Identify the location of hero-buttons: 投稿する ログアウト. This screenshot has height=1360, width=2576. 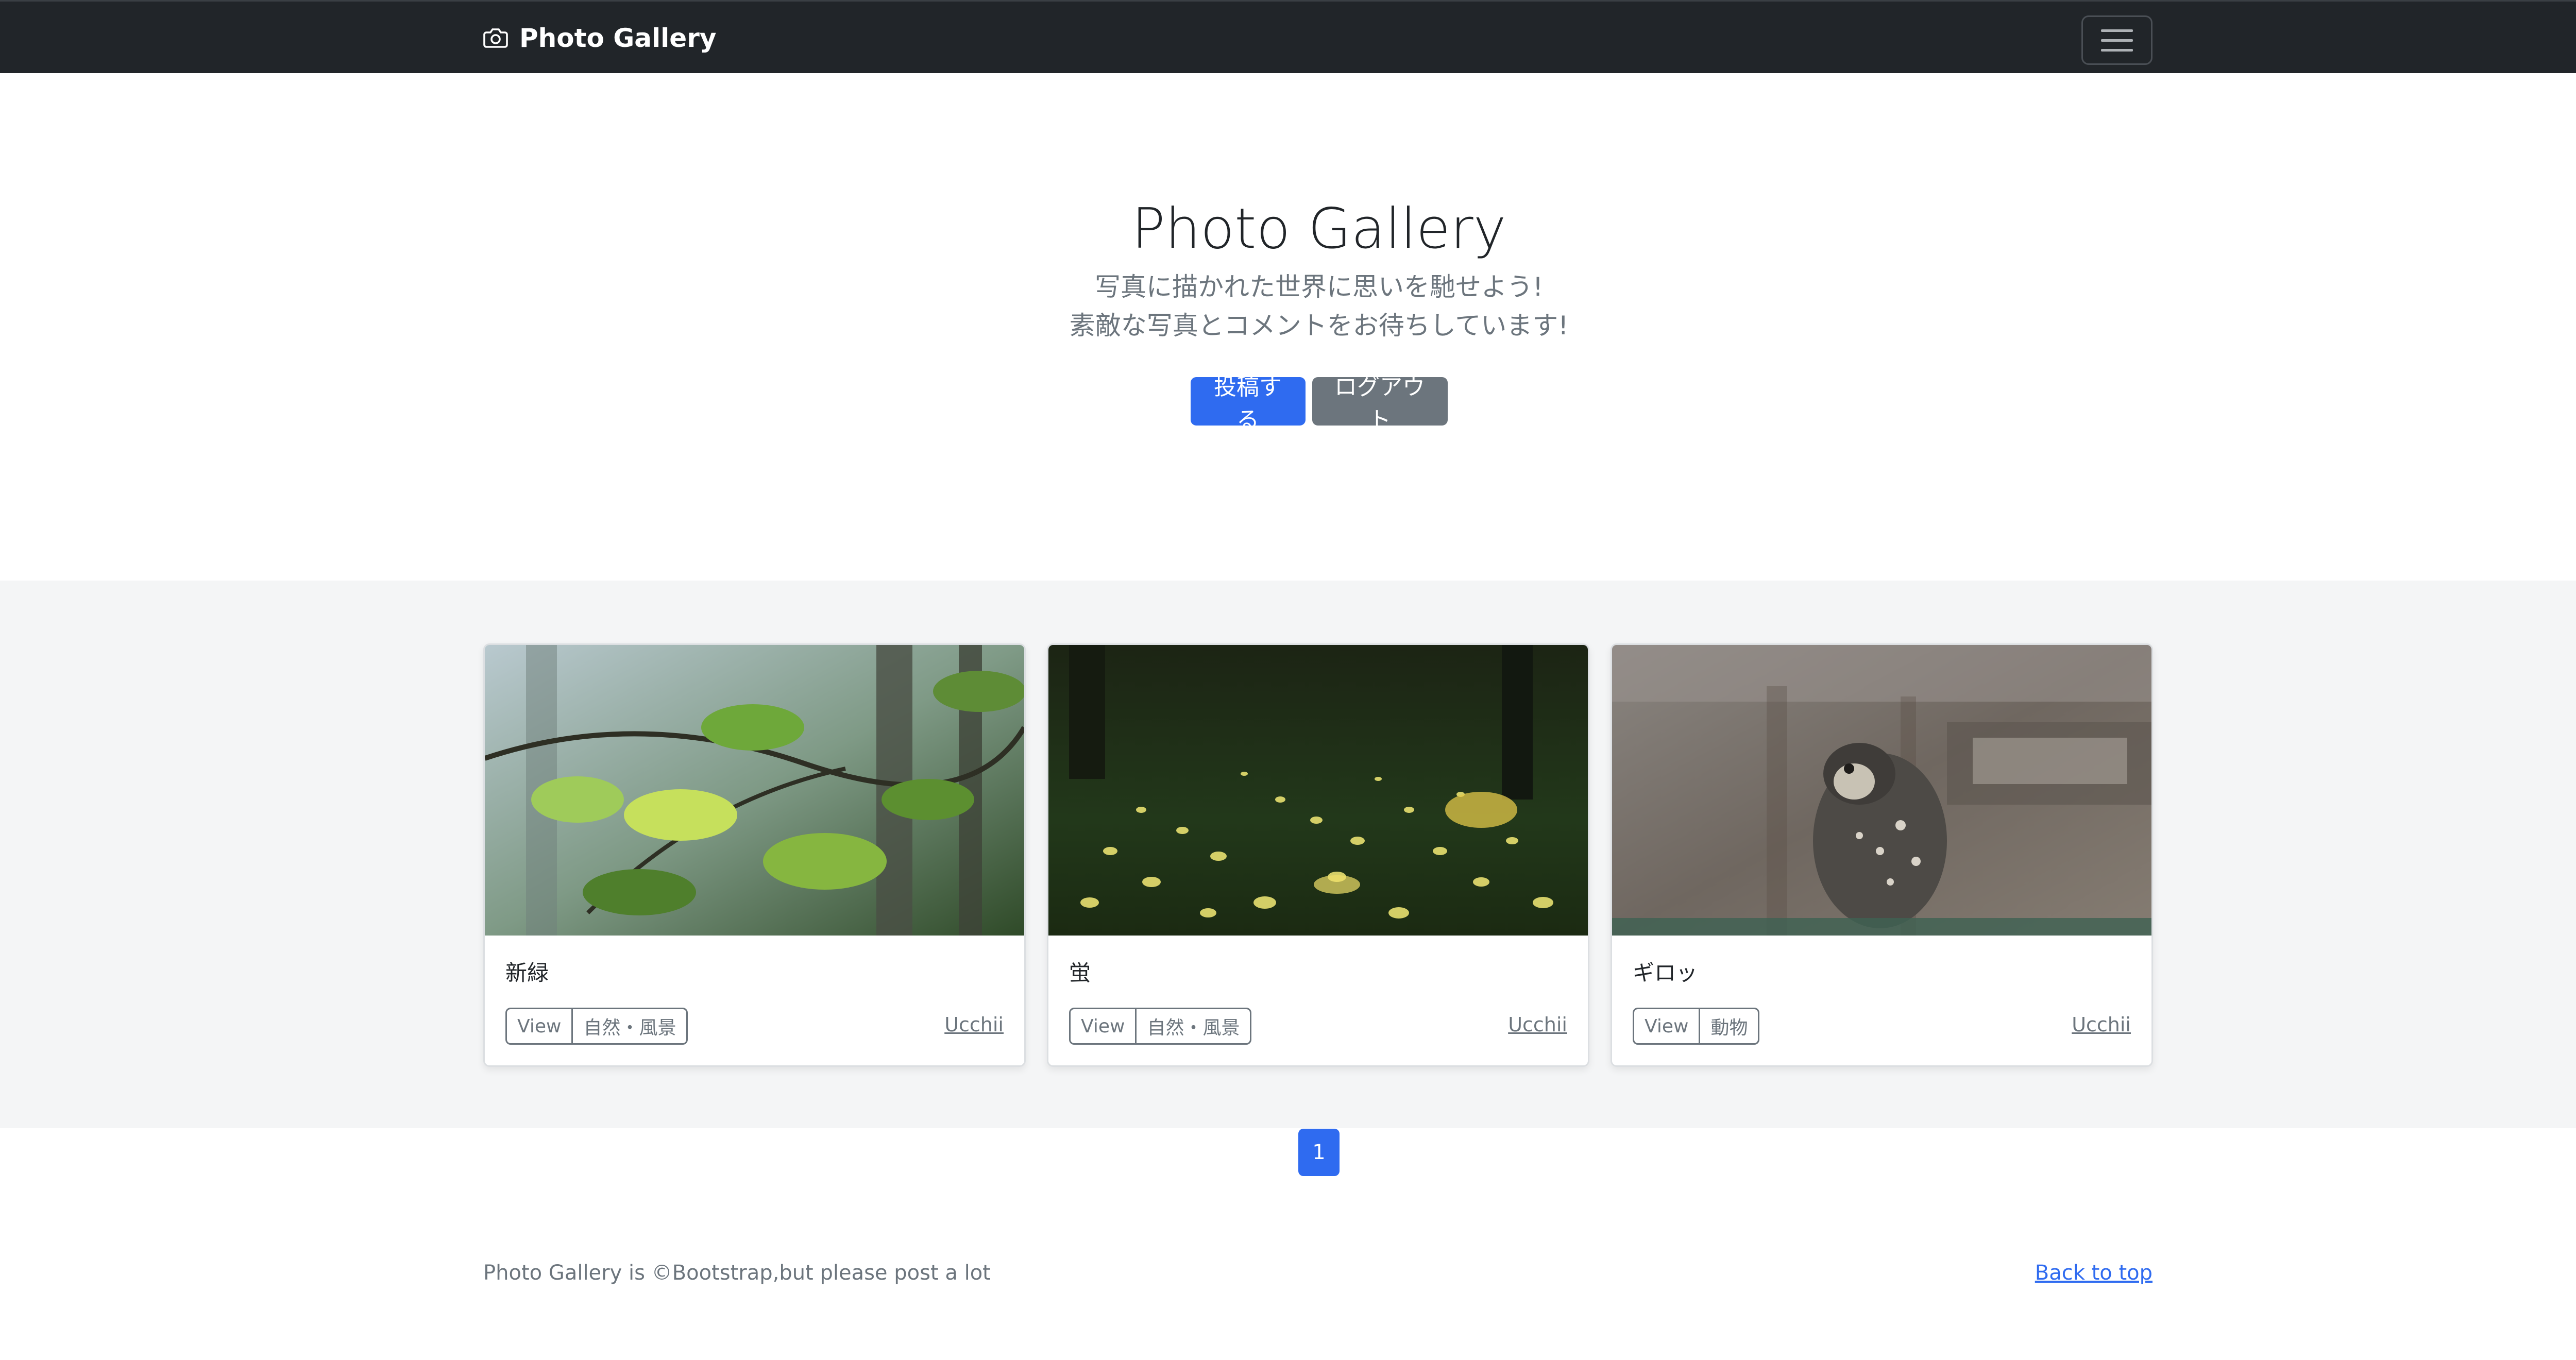
(1288, 403).